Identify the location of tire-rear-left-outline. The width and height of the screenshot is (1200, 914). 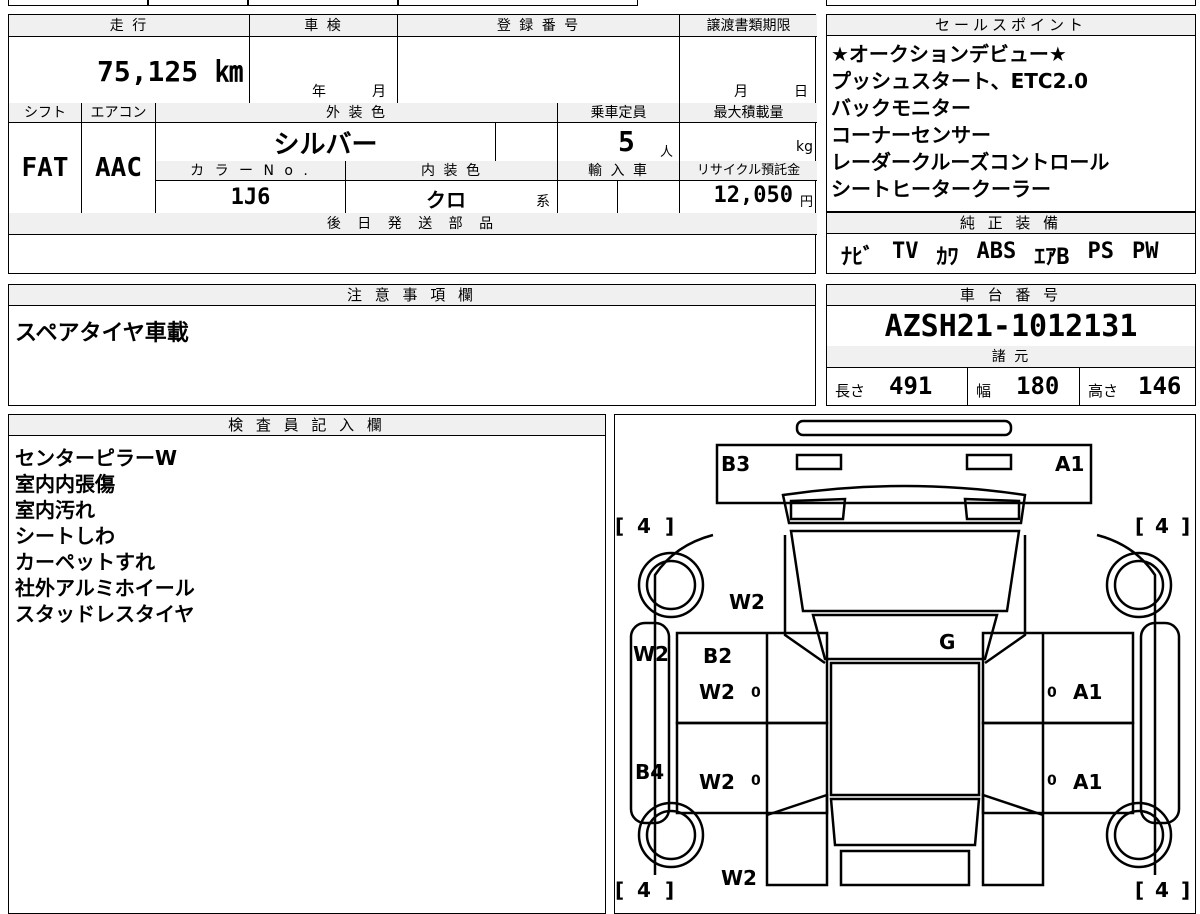
(671, 835).